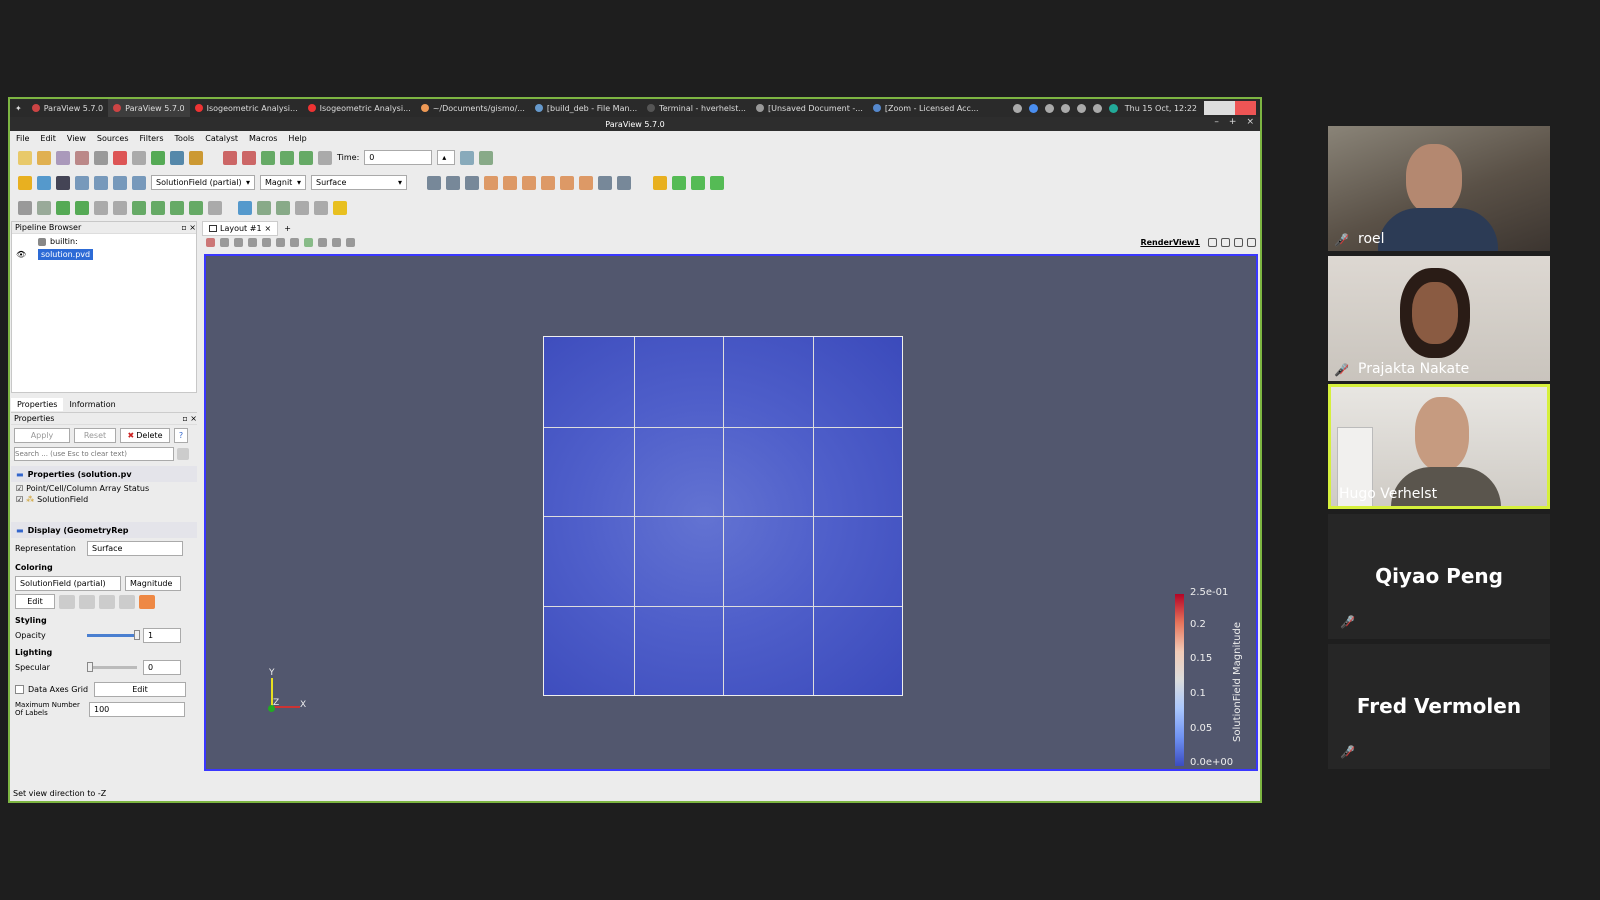 This screenshot has width=1600, height=900. Describe the element at coordinates (548, 182) in the screenshot. I see `view-minus-y-icon` at that location.